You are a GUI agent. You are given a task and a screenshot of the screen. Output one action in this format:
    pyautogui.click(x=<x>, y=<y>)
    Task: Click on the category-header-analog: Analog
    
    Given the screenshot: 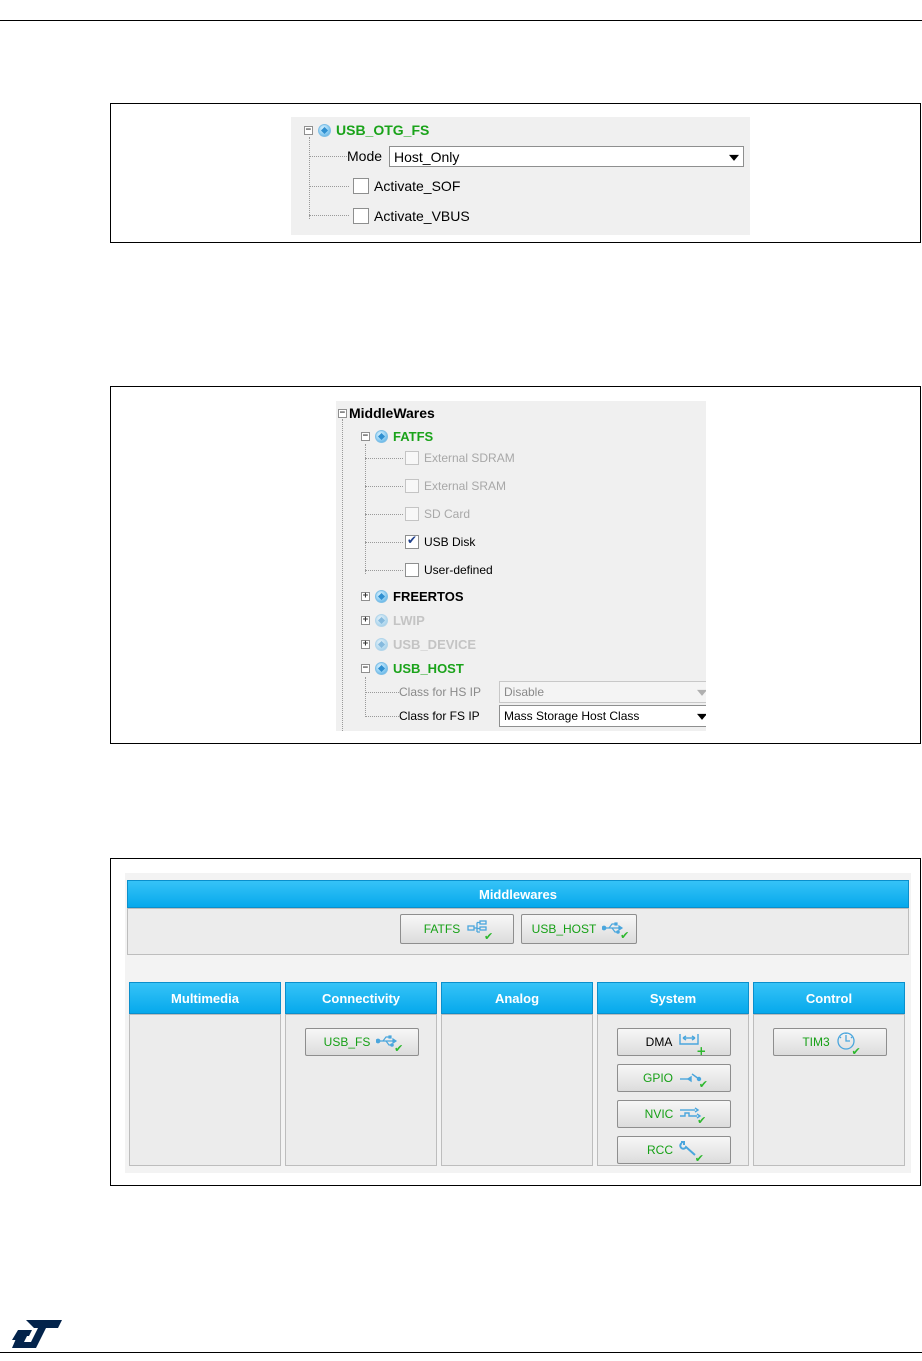 What is the action you would take?
    pyautogui.click(x=517, y=998)
    